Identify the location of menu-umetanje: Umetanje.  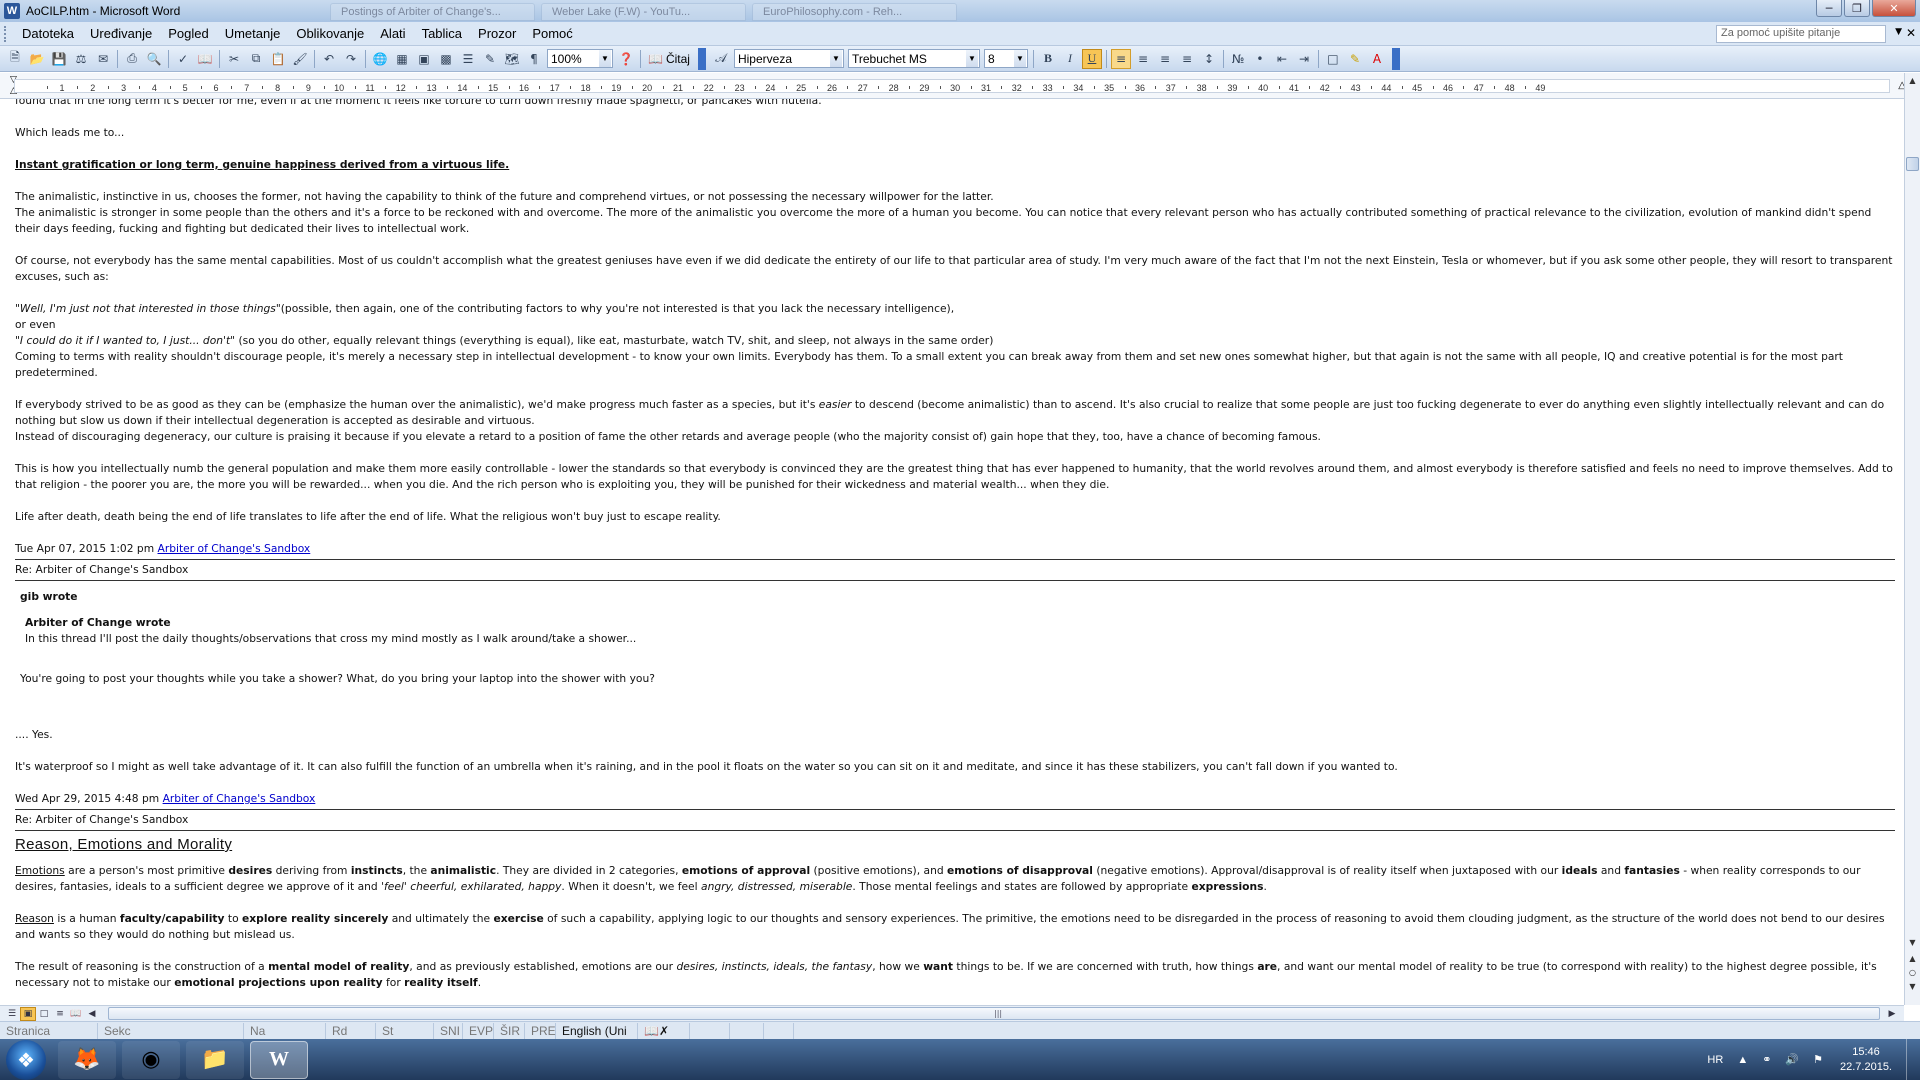
(253, 33).